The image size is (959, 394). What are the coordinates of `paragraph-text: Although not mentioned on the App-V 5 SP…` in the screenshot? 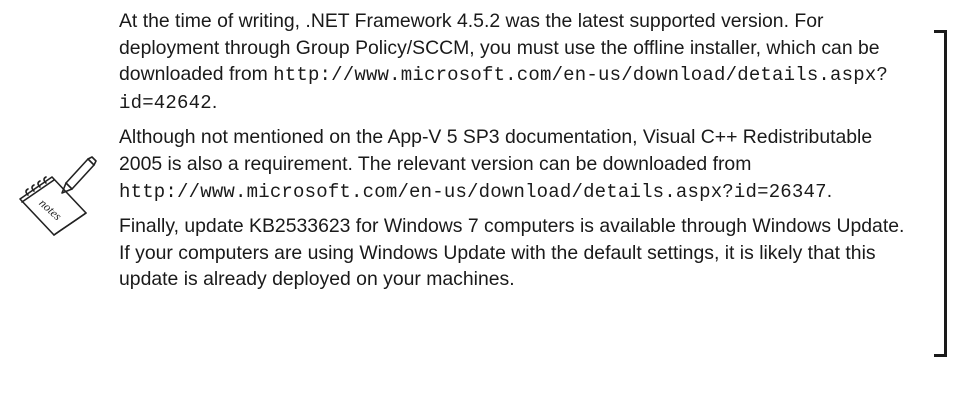 It's located at (496, 150).